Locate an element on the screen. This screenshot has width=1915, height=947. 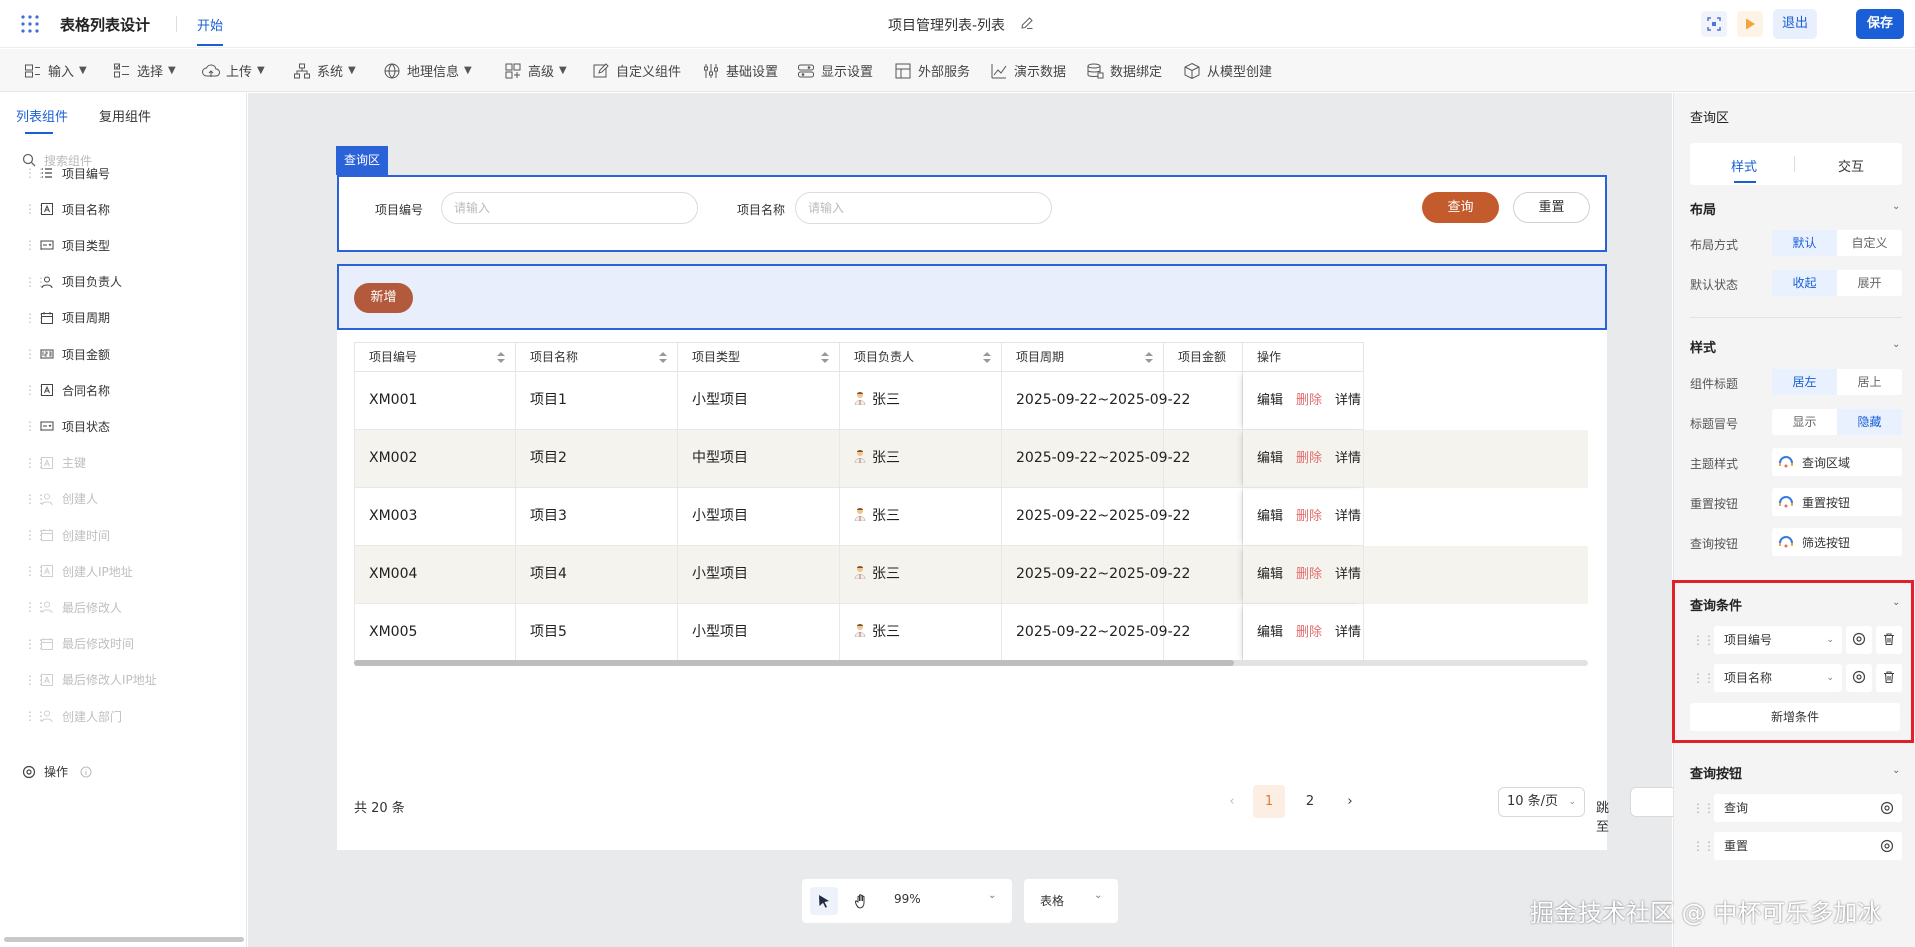
tab-style: 样式 is located at coordinates (1744, 165).